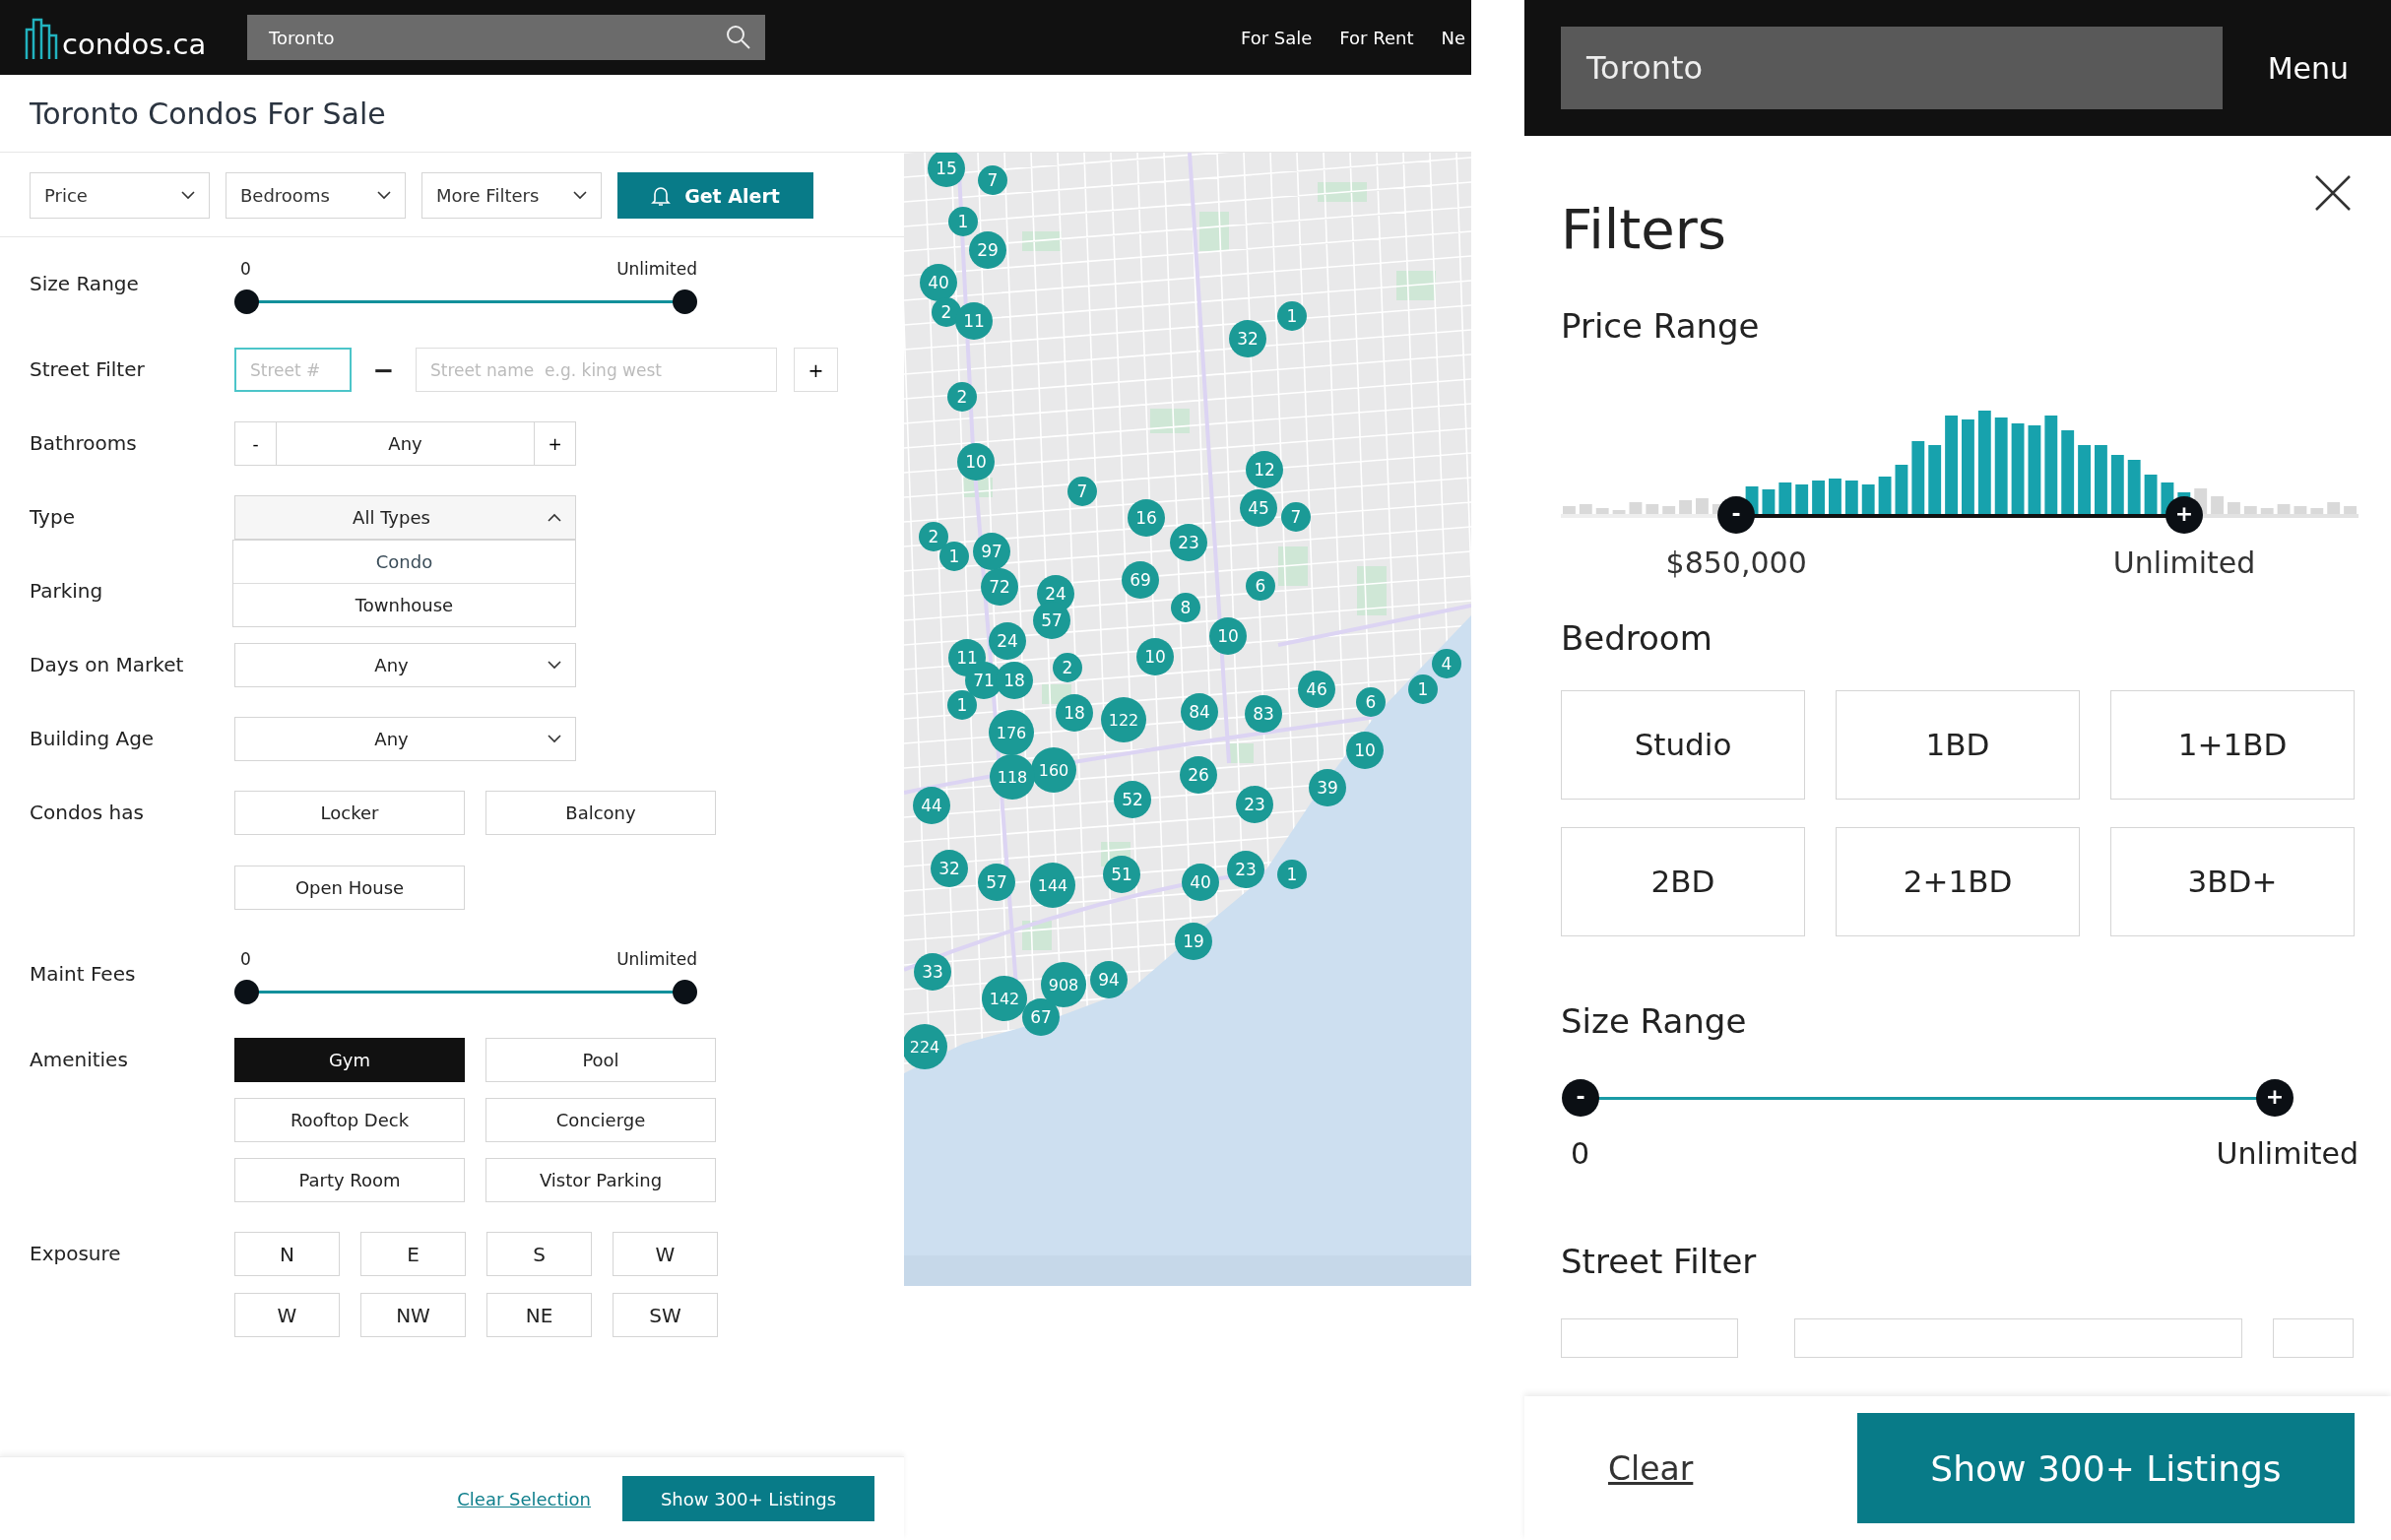  I want to click on filter-label: Building Age, so click(92, 739).